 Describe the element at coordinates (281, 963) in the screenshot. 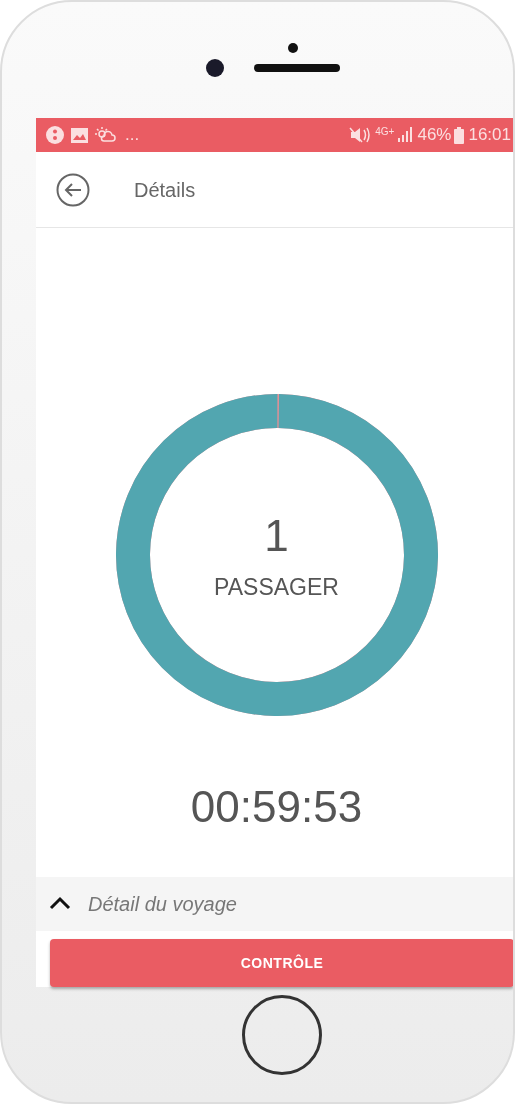

I see `control-button: CONTRÔLE` at that location.